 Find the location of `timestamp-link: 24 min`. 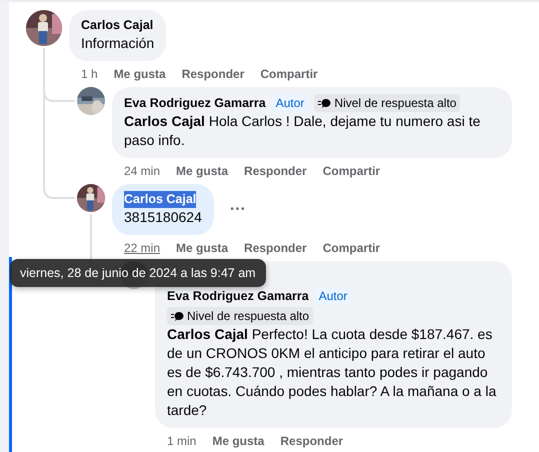

timestamp-link: 24 min is located at coordinates (142, 173).